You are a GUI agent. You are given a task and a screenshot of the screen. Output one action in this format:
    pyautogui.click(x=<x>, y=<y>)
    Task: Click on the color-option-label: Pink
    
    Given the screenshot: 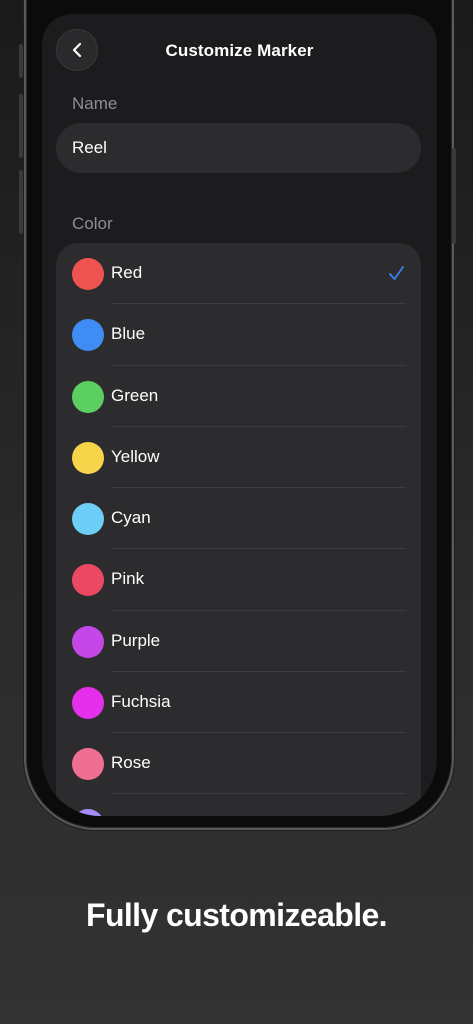 What is the action you would take?
    pyautogui.click(x=128, y=579)
    